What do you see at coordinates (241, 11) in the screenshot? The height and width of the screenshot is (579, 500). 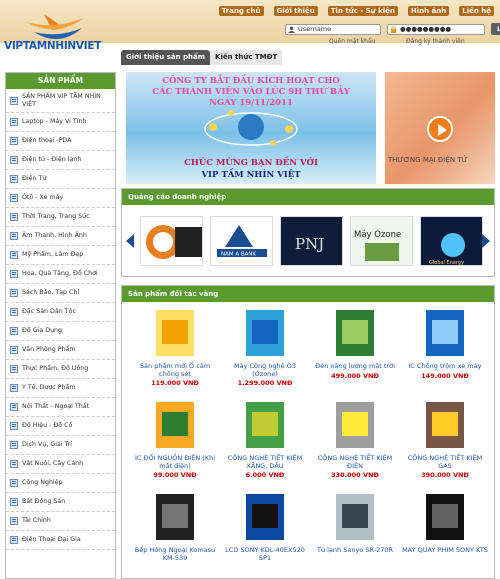 I see `nav-home: Trang chủ` at bounding box center [241, 11].